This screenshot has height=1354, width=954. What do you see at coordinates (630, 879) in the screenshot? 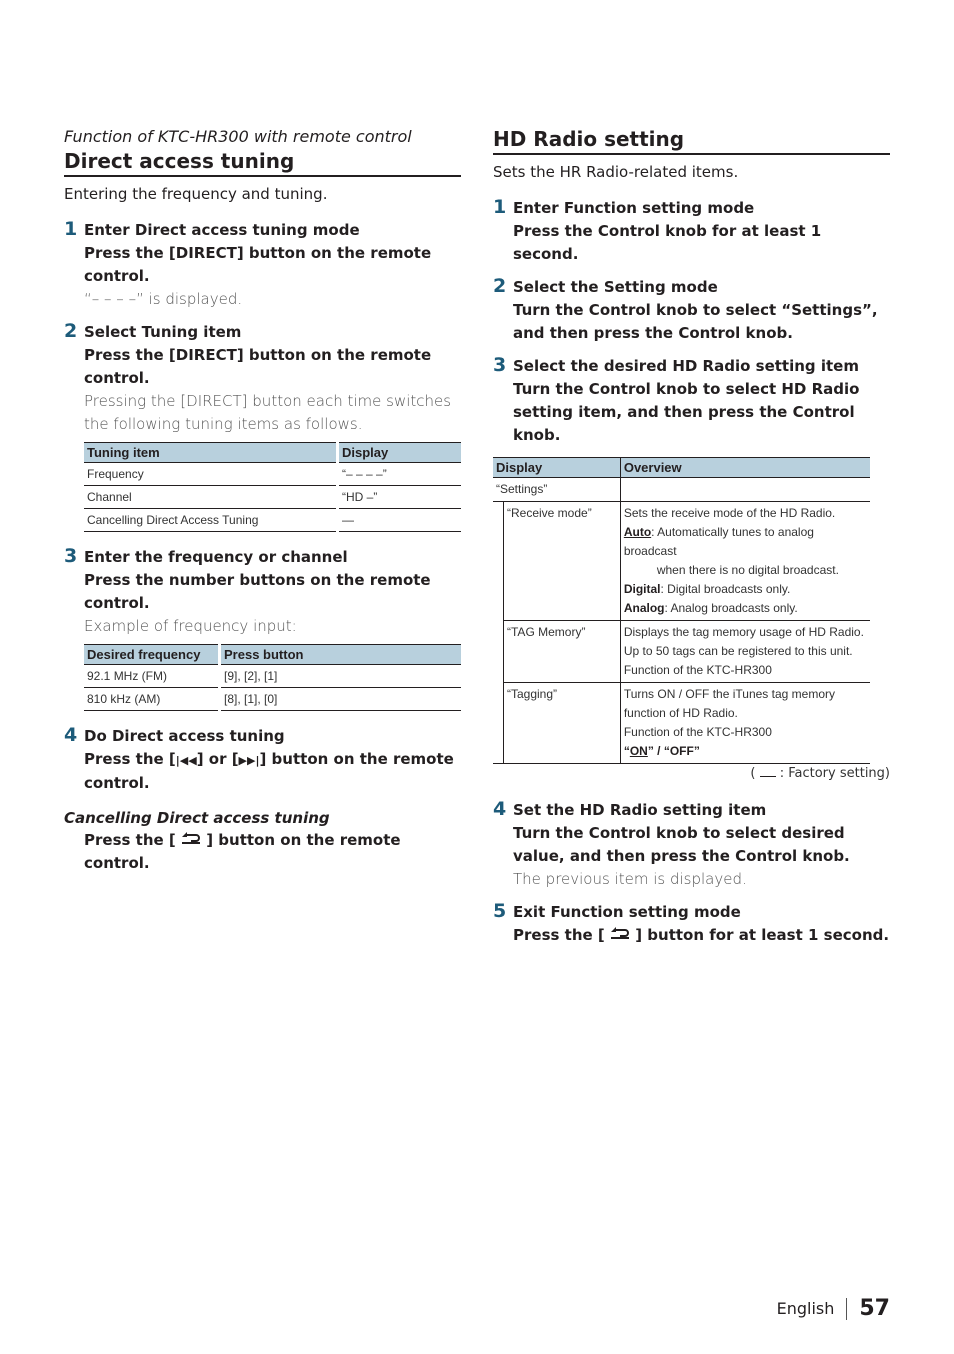
I see `step-note: The previous item is displayed.` at bounding box center [630, 879].